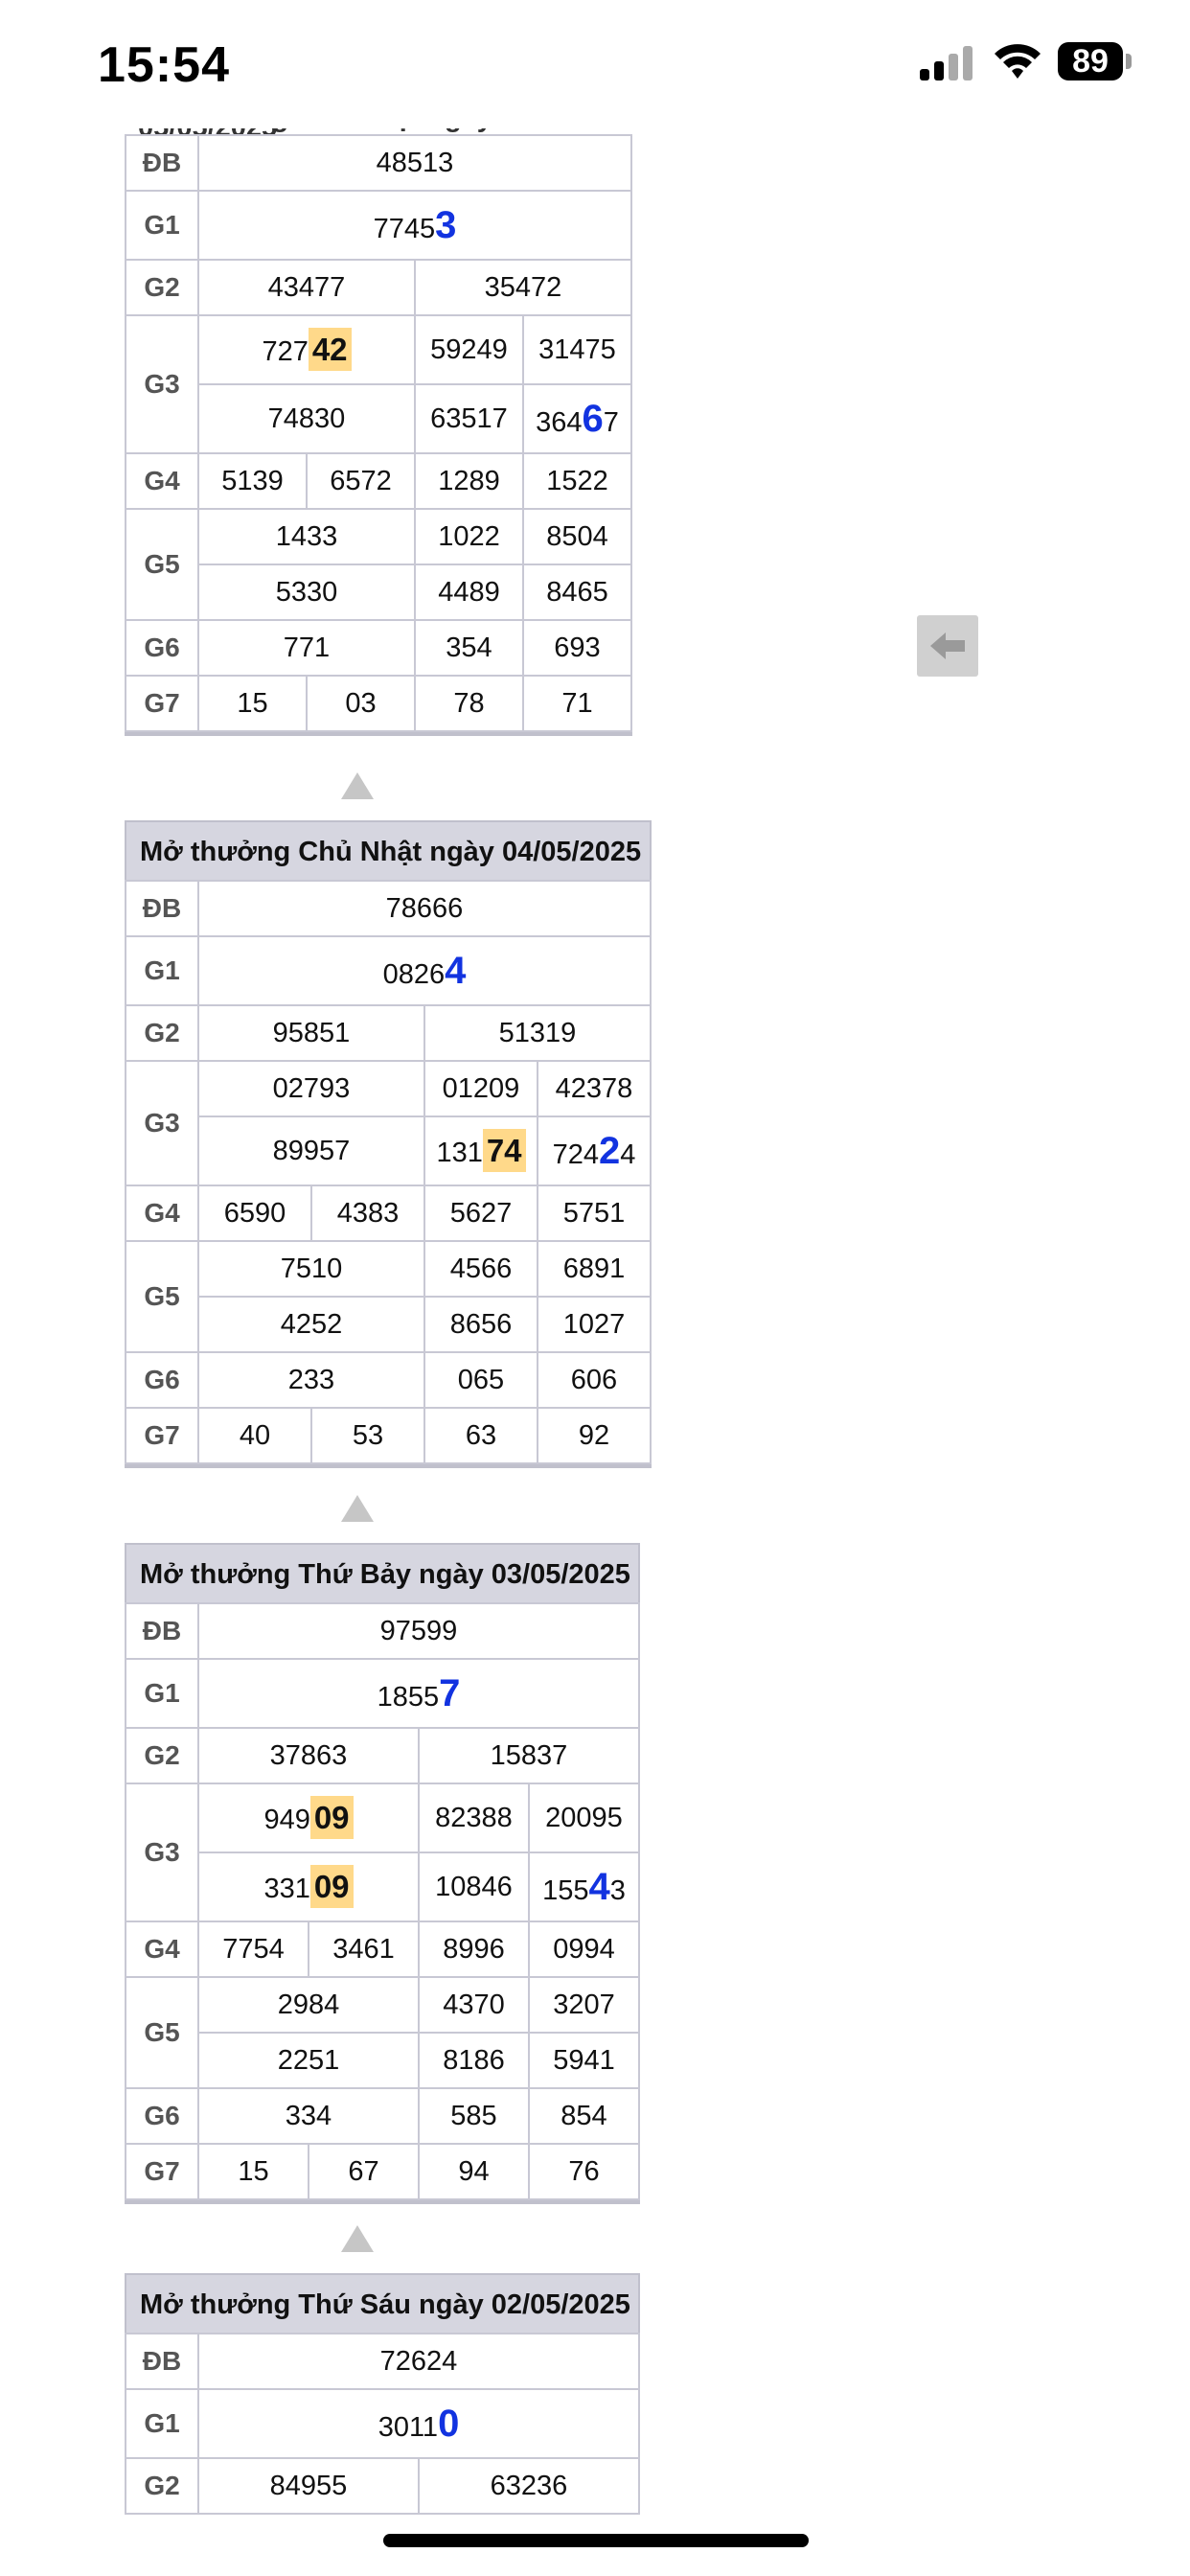 The height and width of the screenshot is (2576, 1190). Describe the element at coordinates (469, 592) in the screenshot. I see `g5-cell: 4489` at that location.